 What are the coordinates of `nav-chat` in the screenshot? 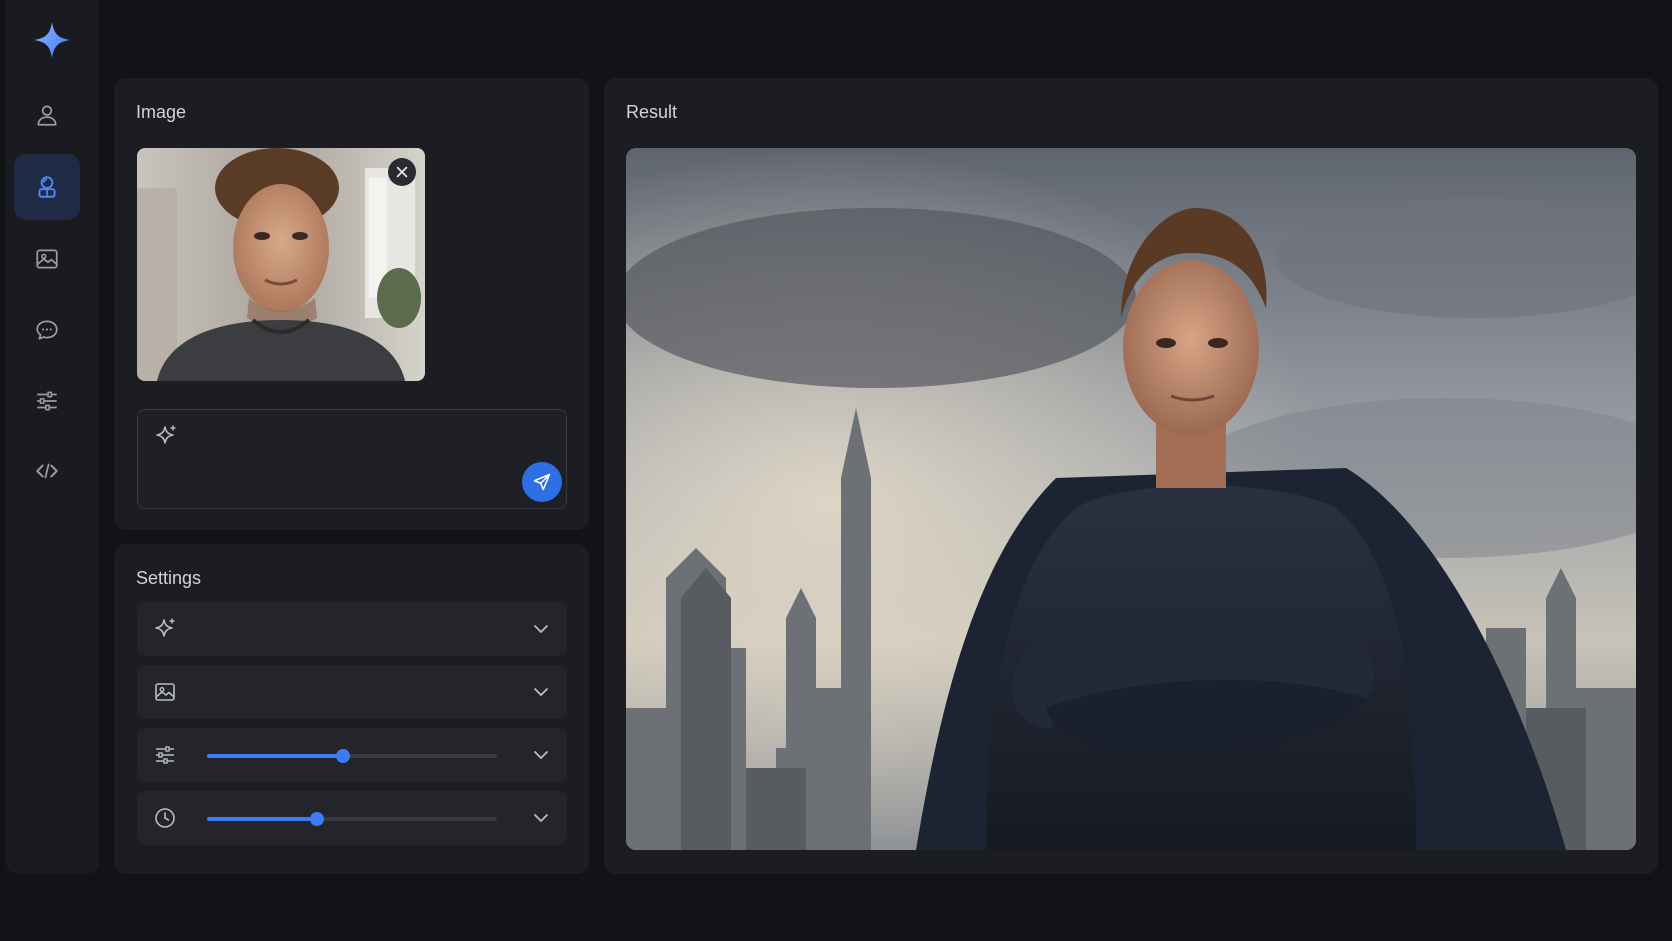 It's located at (47, 330).